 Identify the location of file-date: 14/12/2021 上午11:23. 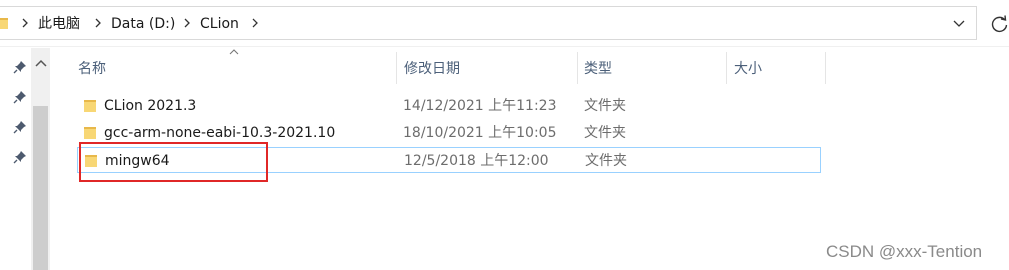
(480, 106).